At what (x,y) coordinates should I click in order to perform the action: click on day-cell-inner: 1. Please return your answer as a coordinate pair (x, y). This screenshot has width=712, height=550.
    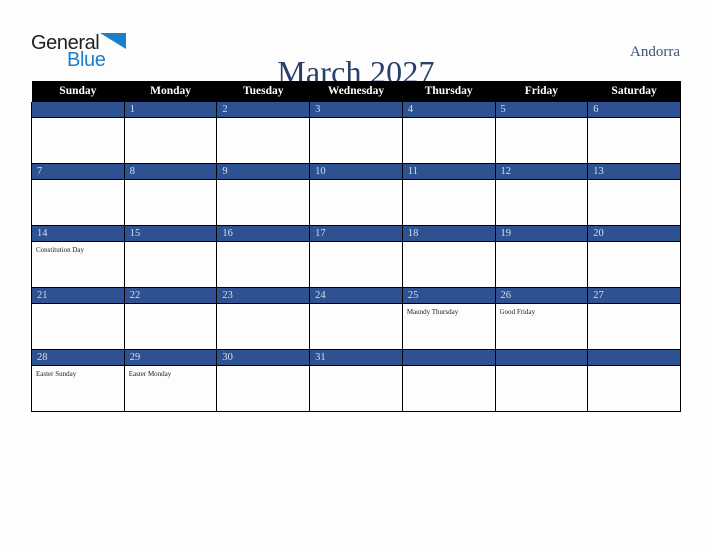
    Looking at the image, I should click on (170, 132).